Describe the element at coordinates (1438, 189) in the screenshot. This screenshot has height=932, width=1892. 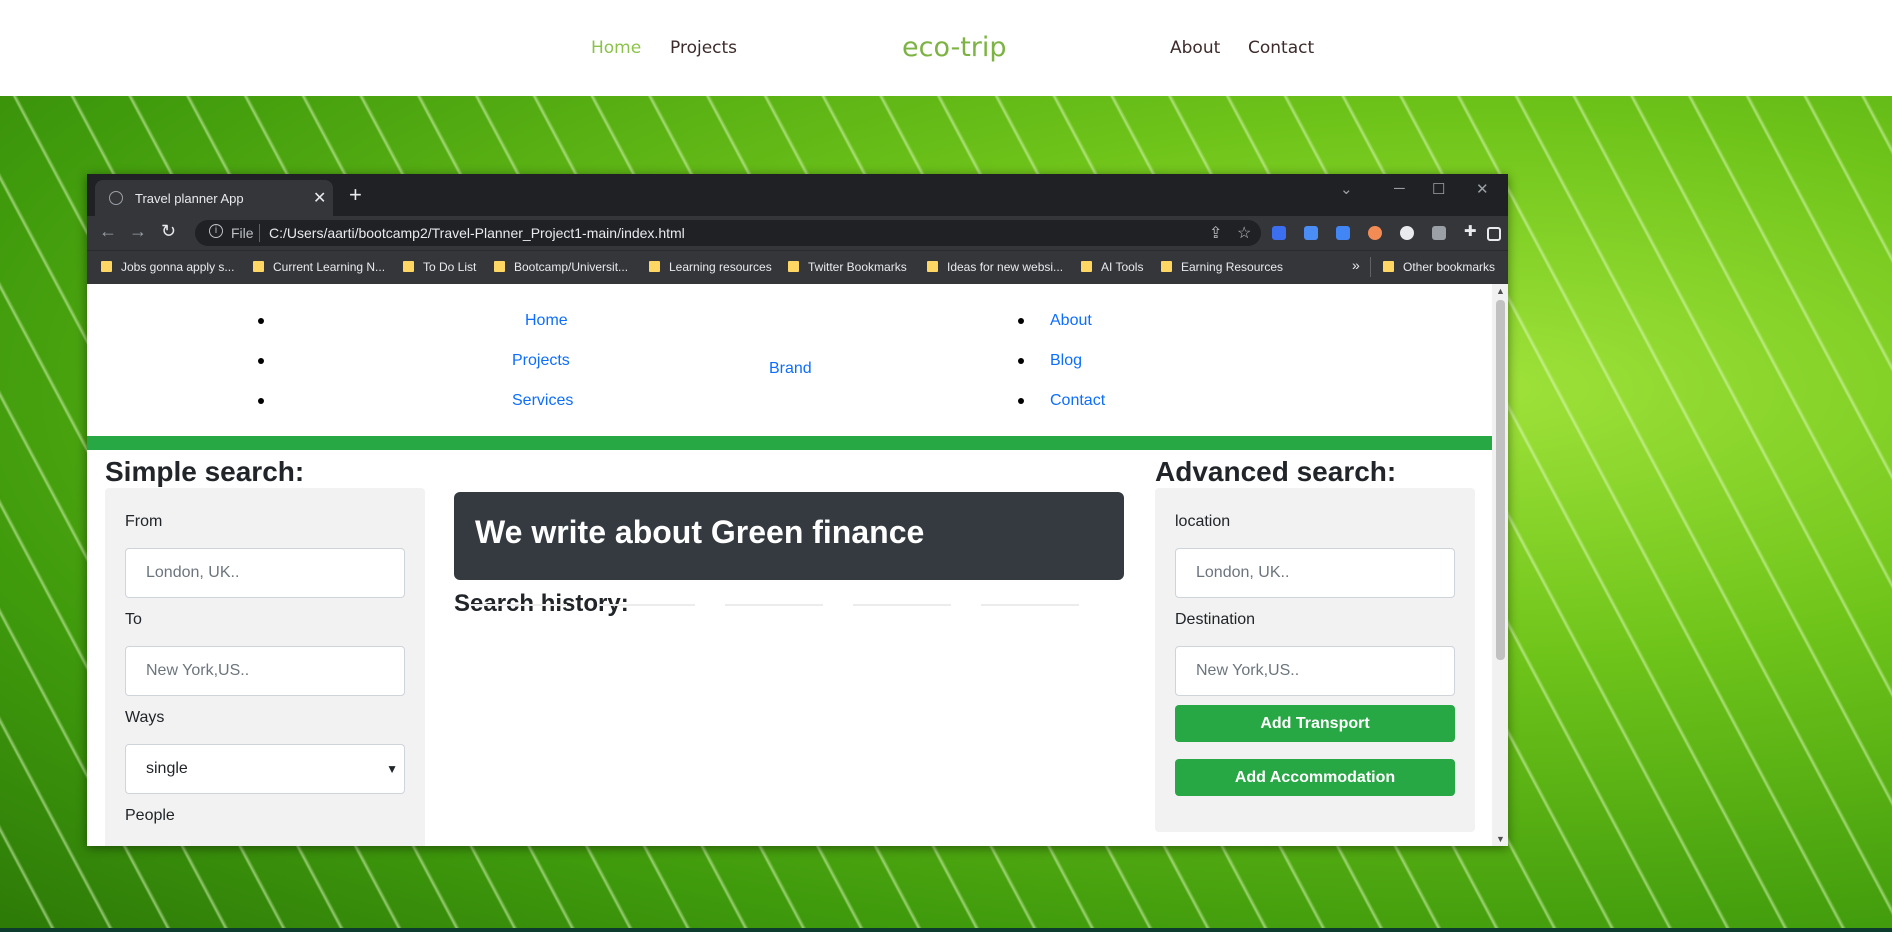
I see `maximize-icon: ☐` at that location.